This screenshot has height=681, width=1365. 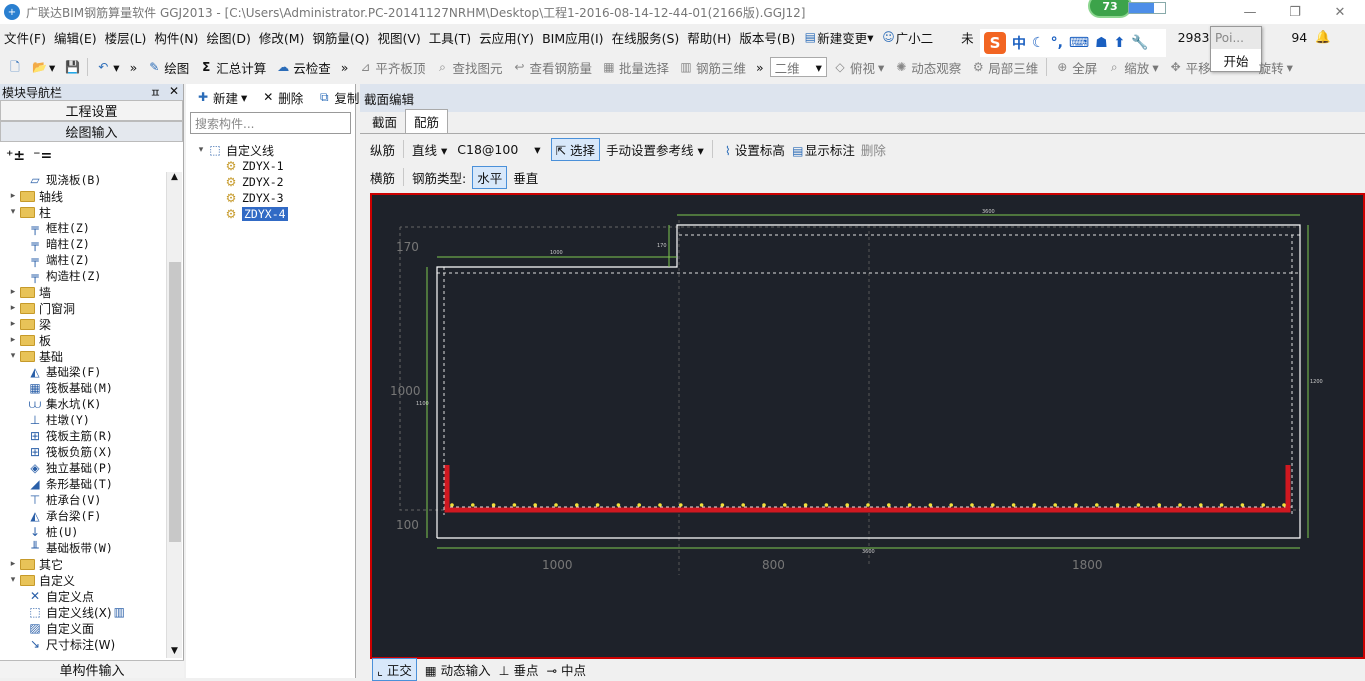 What do you see at coordinates (83, 180) in the screenshot?
I see `tree-item: ▱ 现浇板(B)` at bounding box center [83, 180].